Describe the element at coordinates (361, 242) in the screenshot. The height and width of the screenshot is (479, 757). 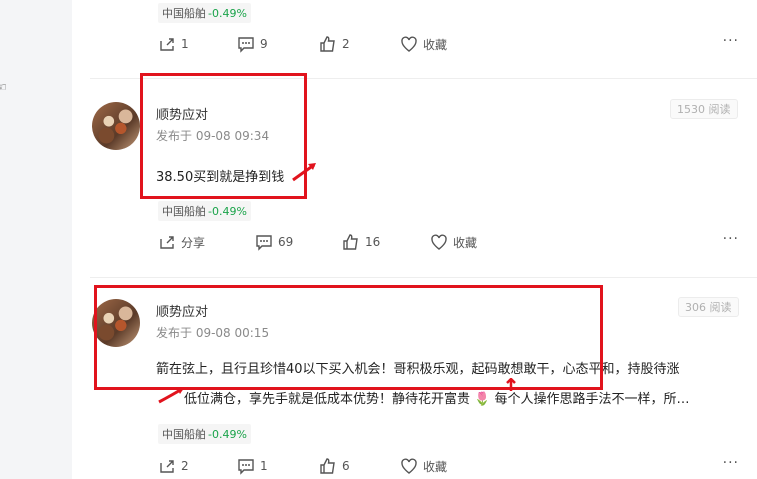
I see `like-button: 16` at that location.